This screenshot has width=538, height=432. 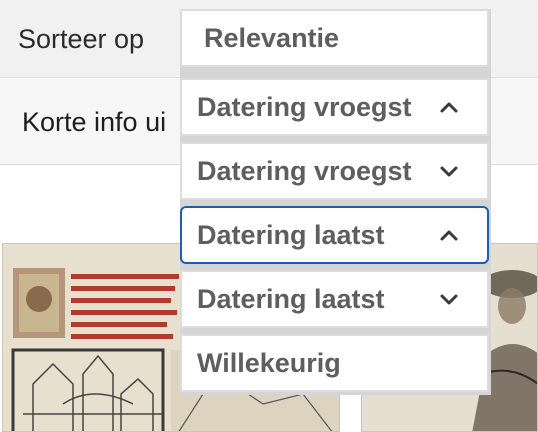 I want to click on sort-option-relevance: Relevantie, so click(x=334, y=38).